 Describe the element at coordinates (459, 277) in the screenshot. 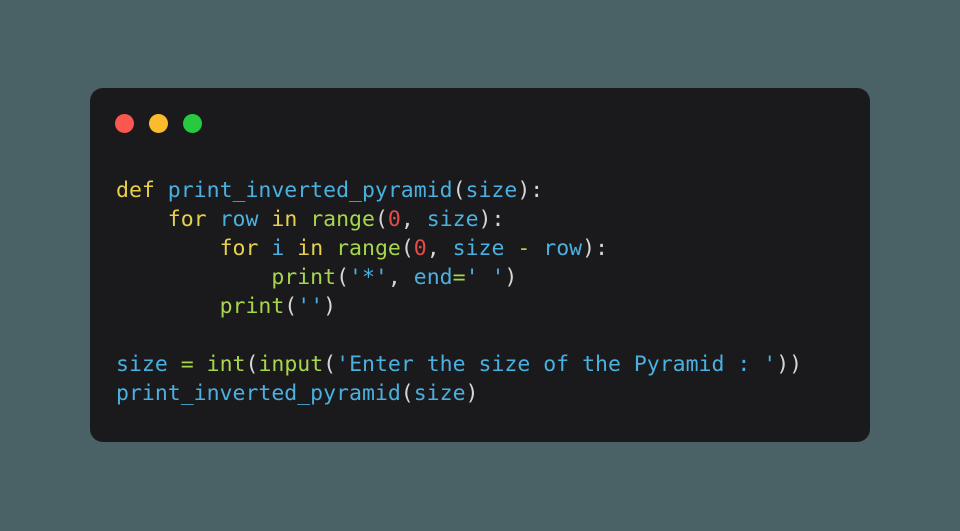

I see `operator-equals: =` at that location.